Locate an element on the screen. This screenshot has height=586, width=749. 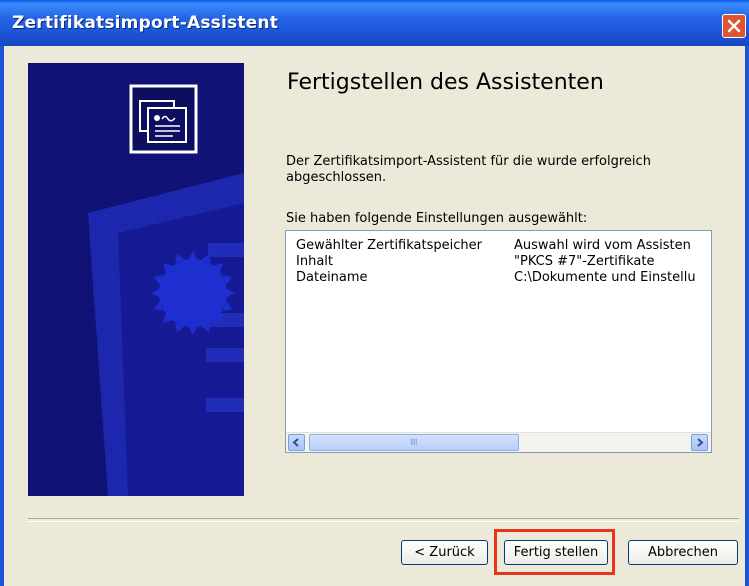
setting-key: Inhalt is located at coordinates (314, 261).